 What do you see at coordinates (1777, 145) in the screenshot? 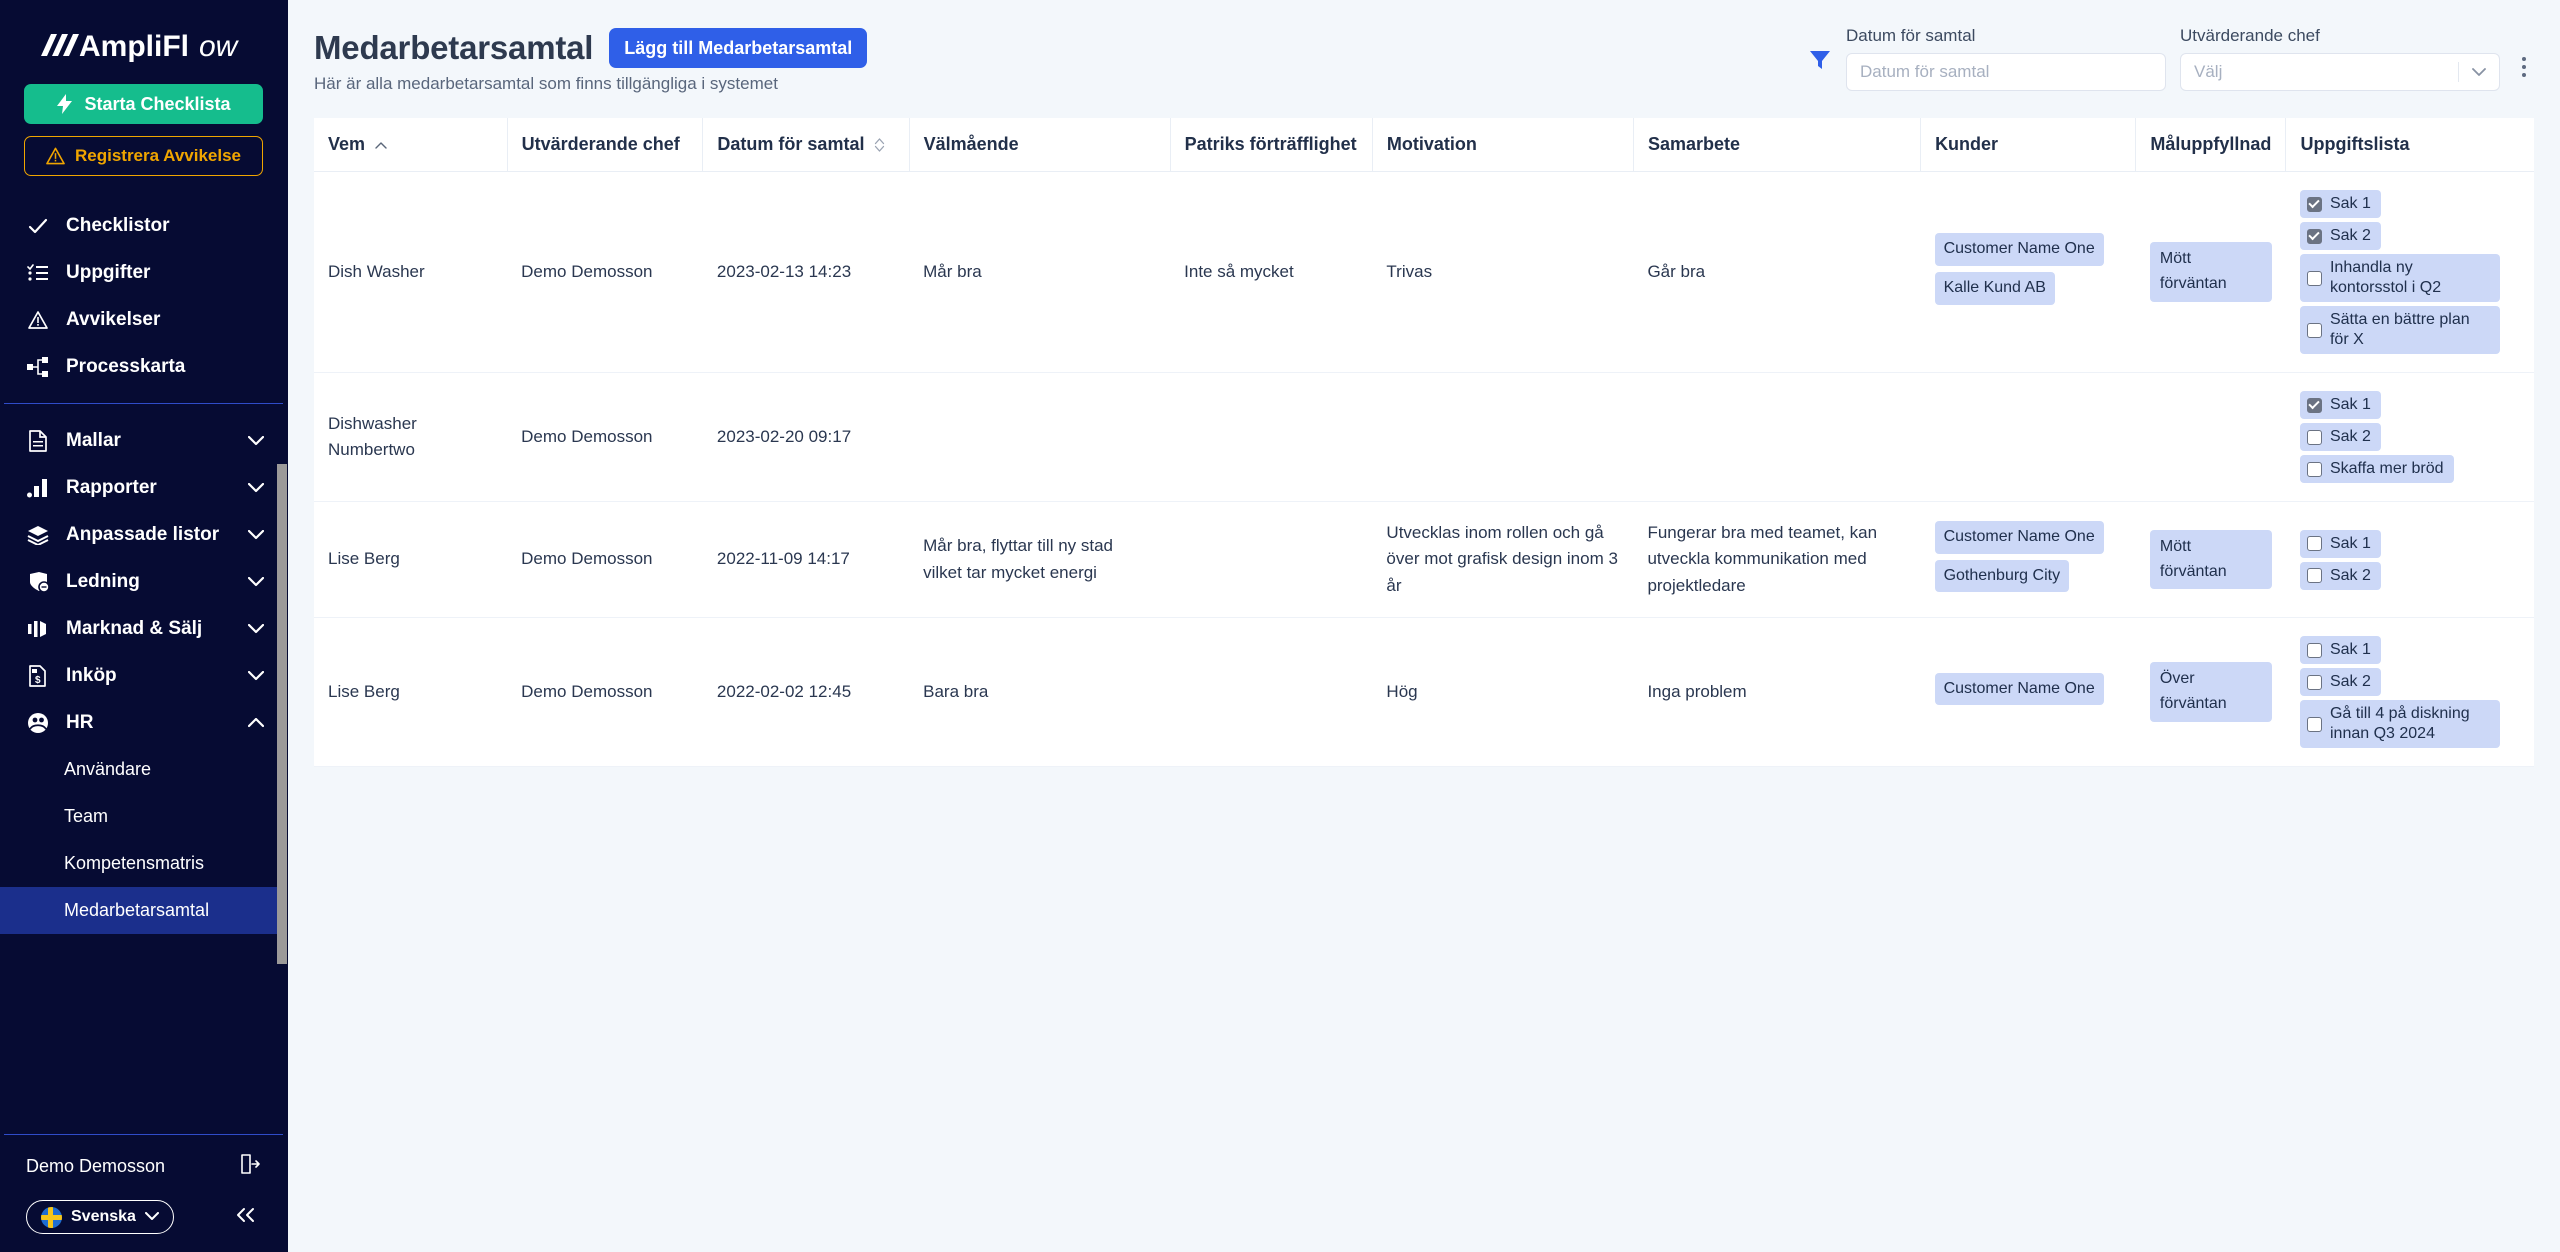
I see `column-header-samarbete: Samarbete` at bounding box center [1777, 145].